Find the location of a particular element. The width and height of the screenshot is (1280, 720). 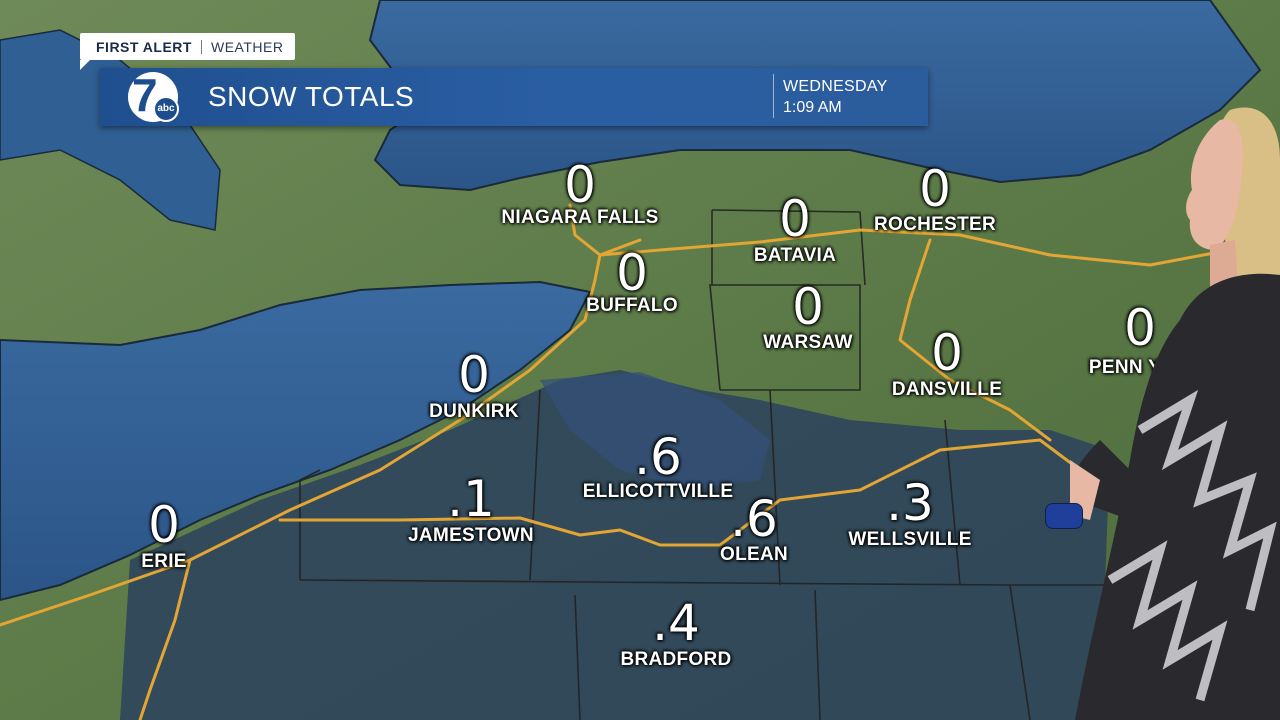

value-batavia: 0 is located at coordinates (795, 219).